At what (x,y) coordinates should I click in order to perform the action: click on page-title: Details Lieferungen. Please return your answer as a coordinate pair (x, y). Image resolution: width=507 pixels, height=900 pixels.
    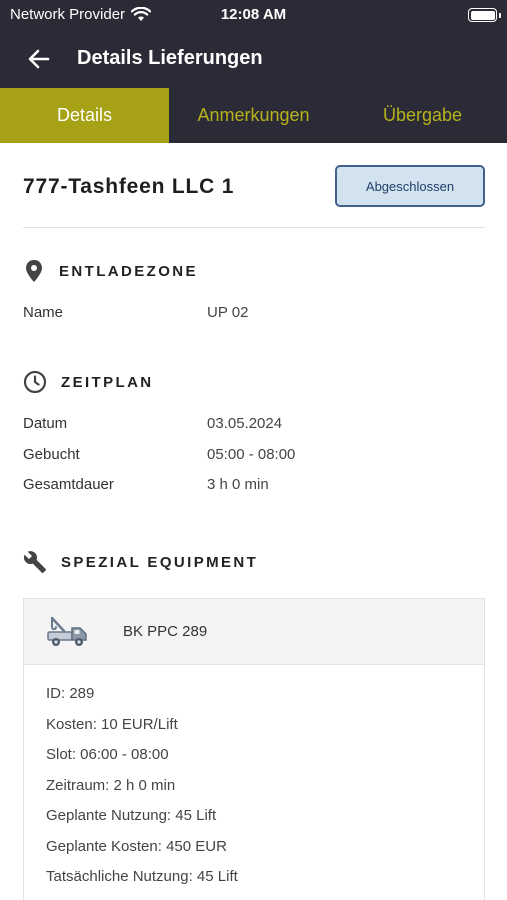
    Looking at the image, I should click on (170, 58).